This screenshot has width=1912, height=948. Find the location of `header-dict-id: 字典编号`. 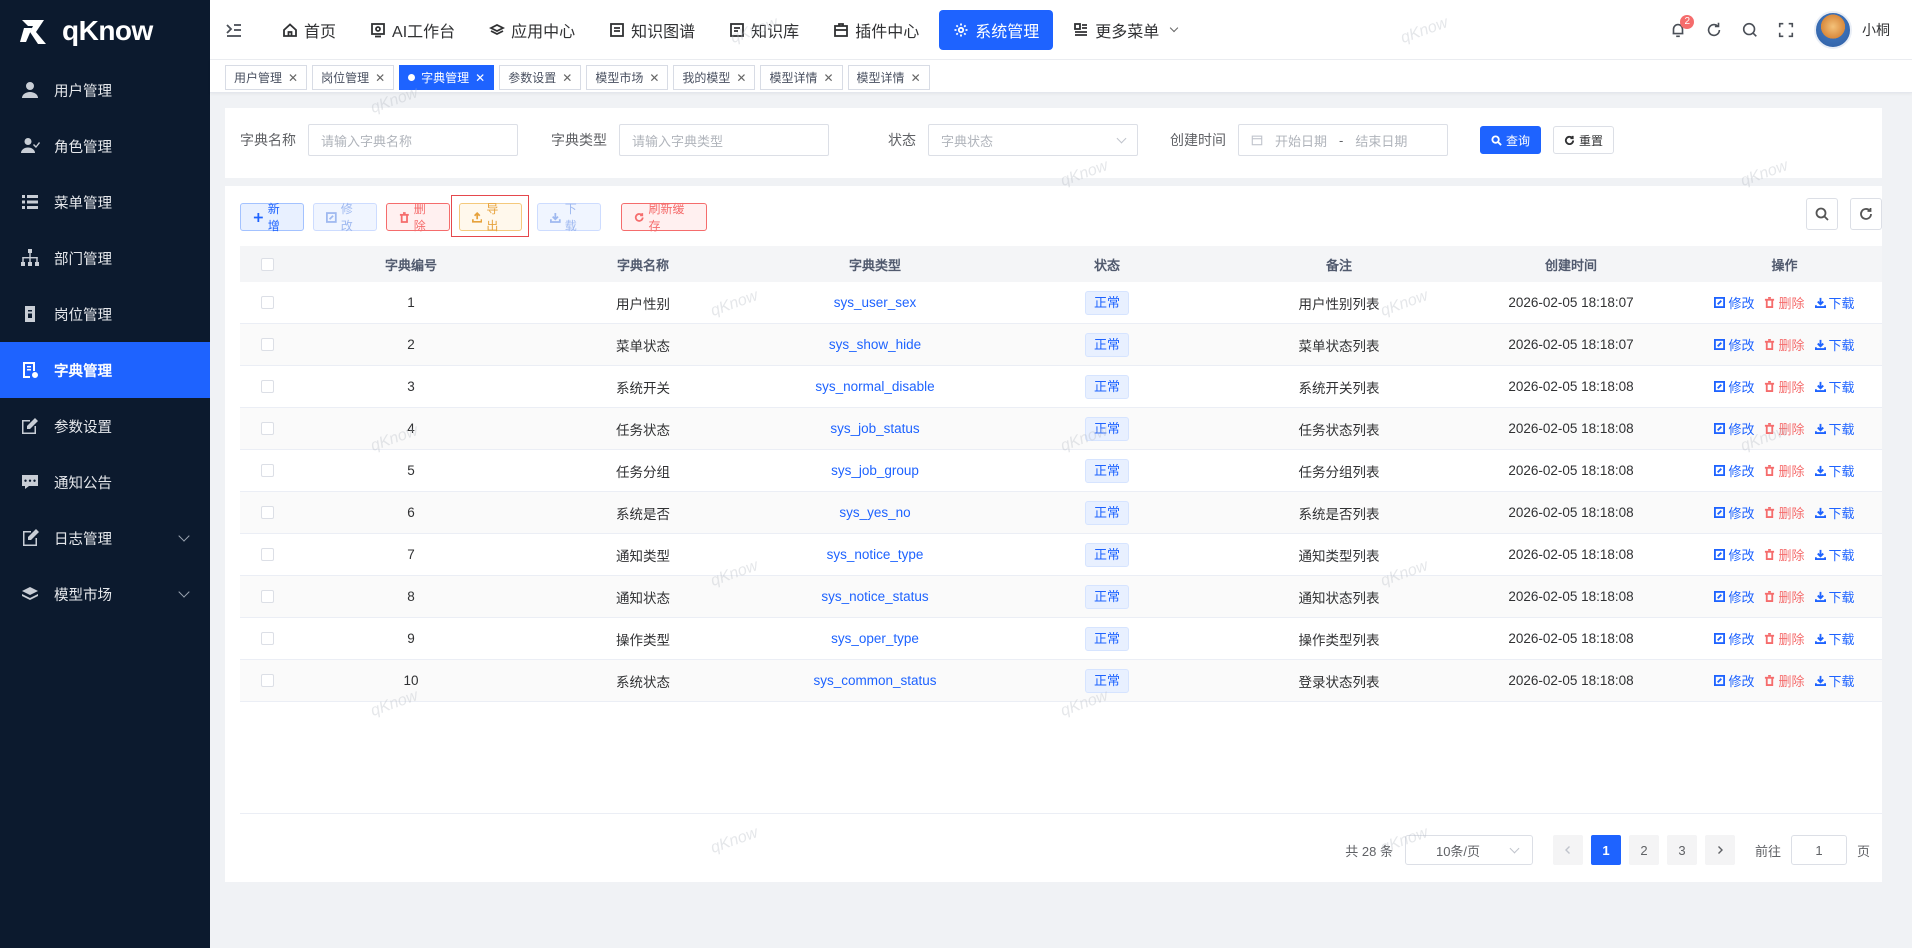

header-dict-id: 字典编号 is located at coordinates (411, 264).